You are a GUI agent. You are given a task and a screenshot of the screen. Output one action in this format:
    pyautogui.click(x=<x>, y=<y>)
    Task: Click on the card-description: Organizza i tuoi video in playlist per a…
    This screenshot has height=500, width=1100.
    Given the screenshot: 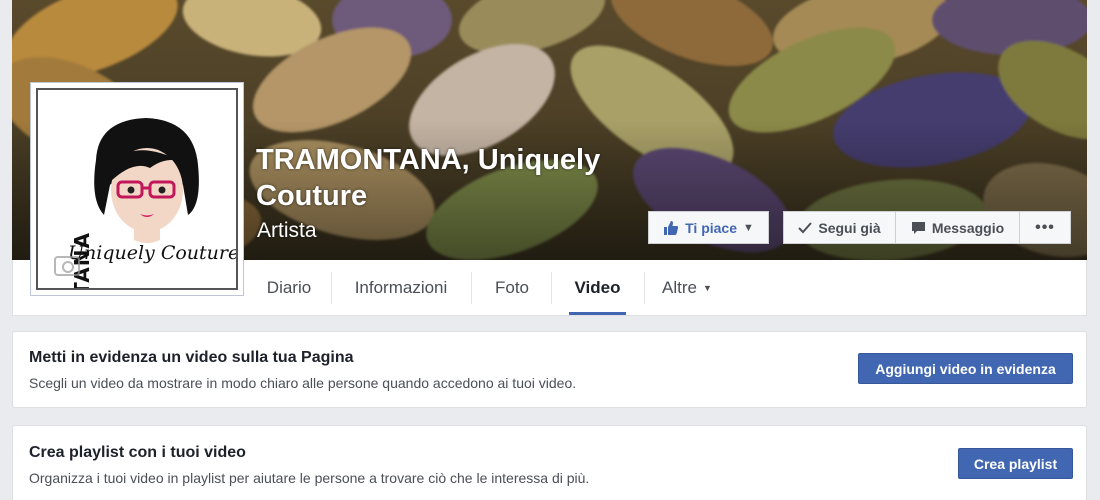 What is the action you would take?
    pyautogui.click(x=309, y=478)
    